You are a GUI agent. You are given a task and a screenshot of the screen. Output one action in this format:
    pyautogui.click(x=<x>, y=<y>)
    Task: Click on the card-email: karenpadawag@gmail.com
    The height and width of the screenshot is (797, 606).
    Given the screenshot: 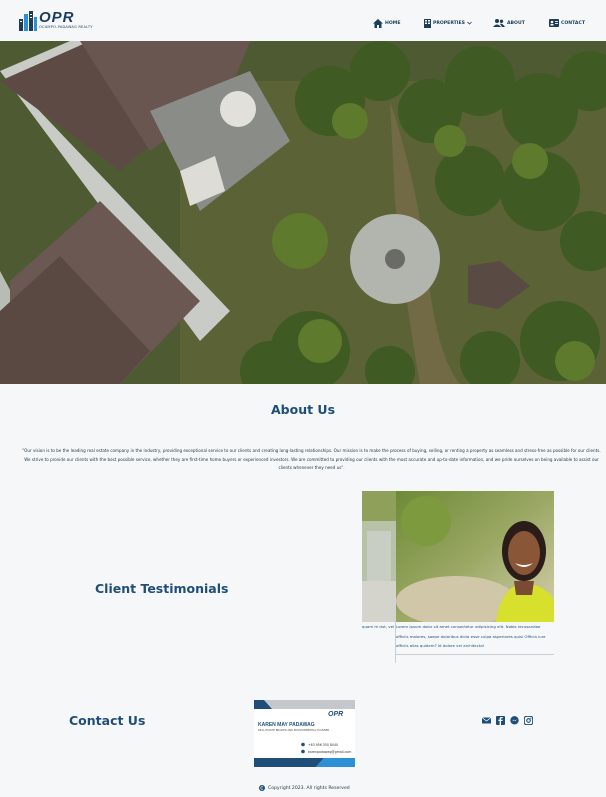 What is the action you would take?
    pyautogui.click(x=330, y=752)
    